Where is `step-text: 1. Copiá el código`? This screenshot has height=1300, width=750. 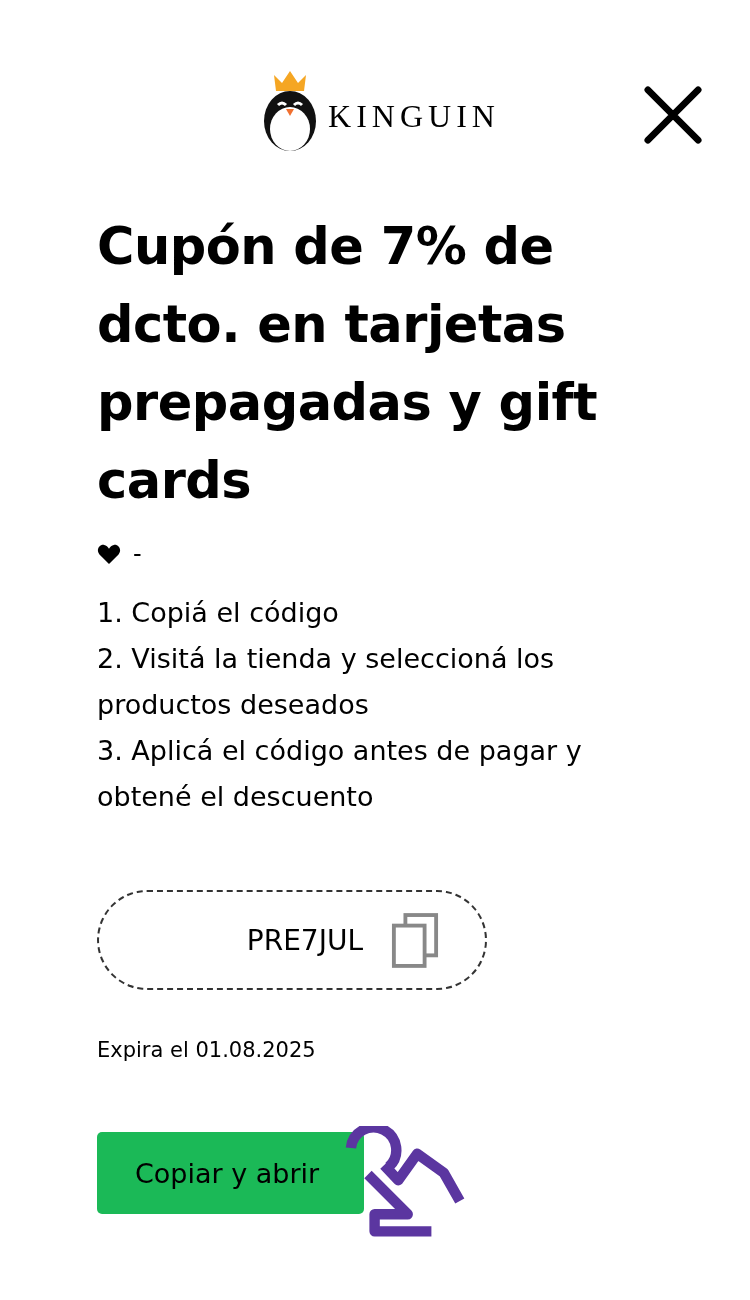 step-text: 1. Copiá el código is located at coordinates (218, 613).